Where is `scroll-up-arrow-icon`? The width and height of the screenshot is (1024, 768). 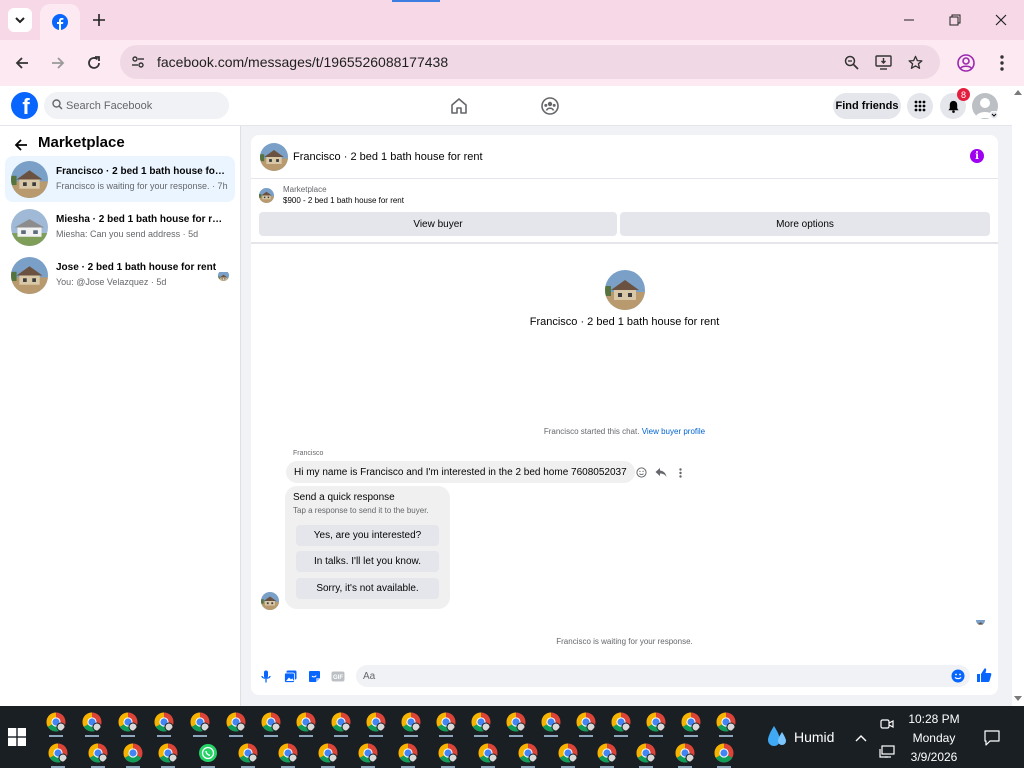 scroll-up-arrow-icon is located at coordinates (1018, 92).